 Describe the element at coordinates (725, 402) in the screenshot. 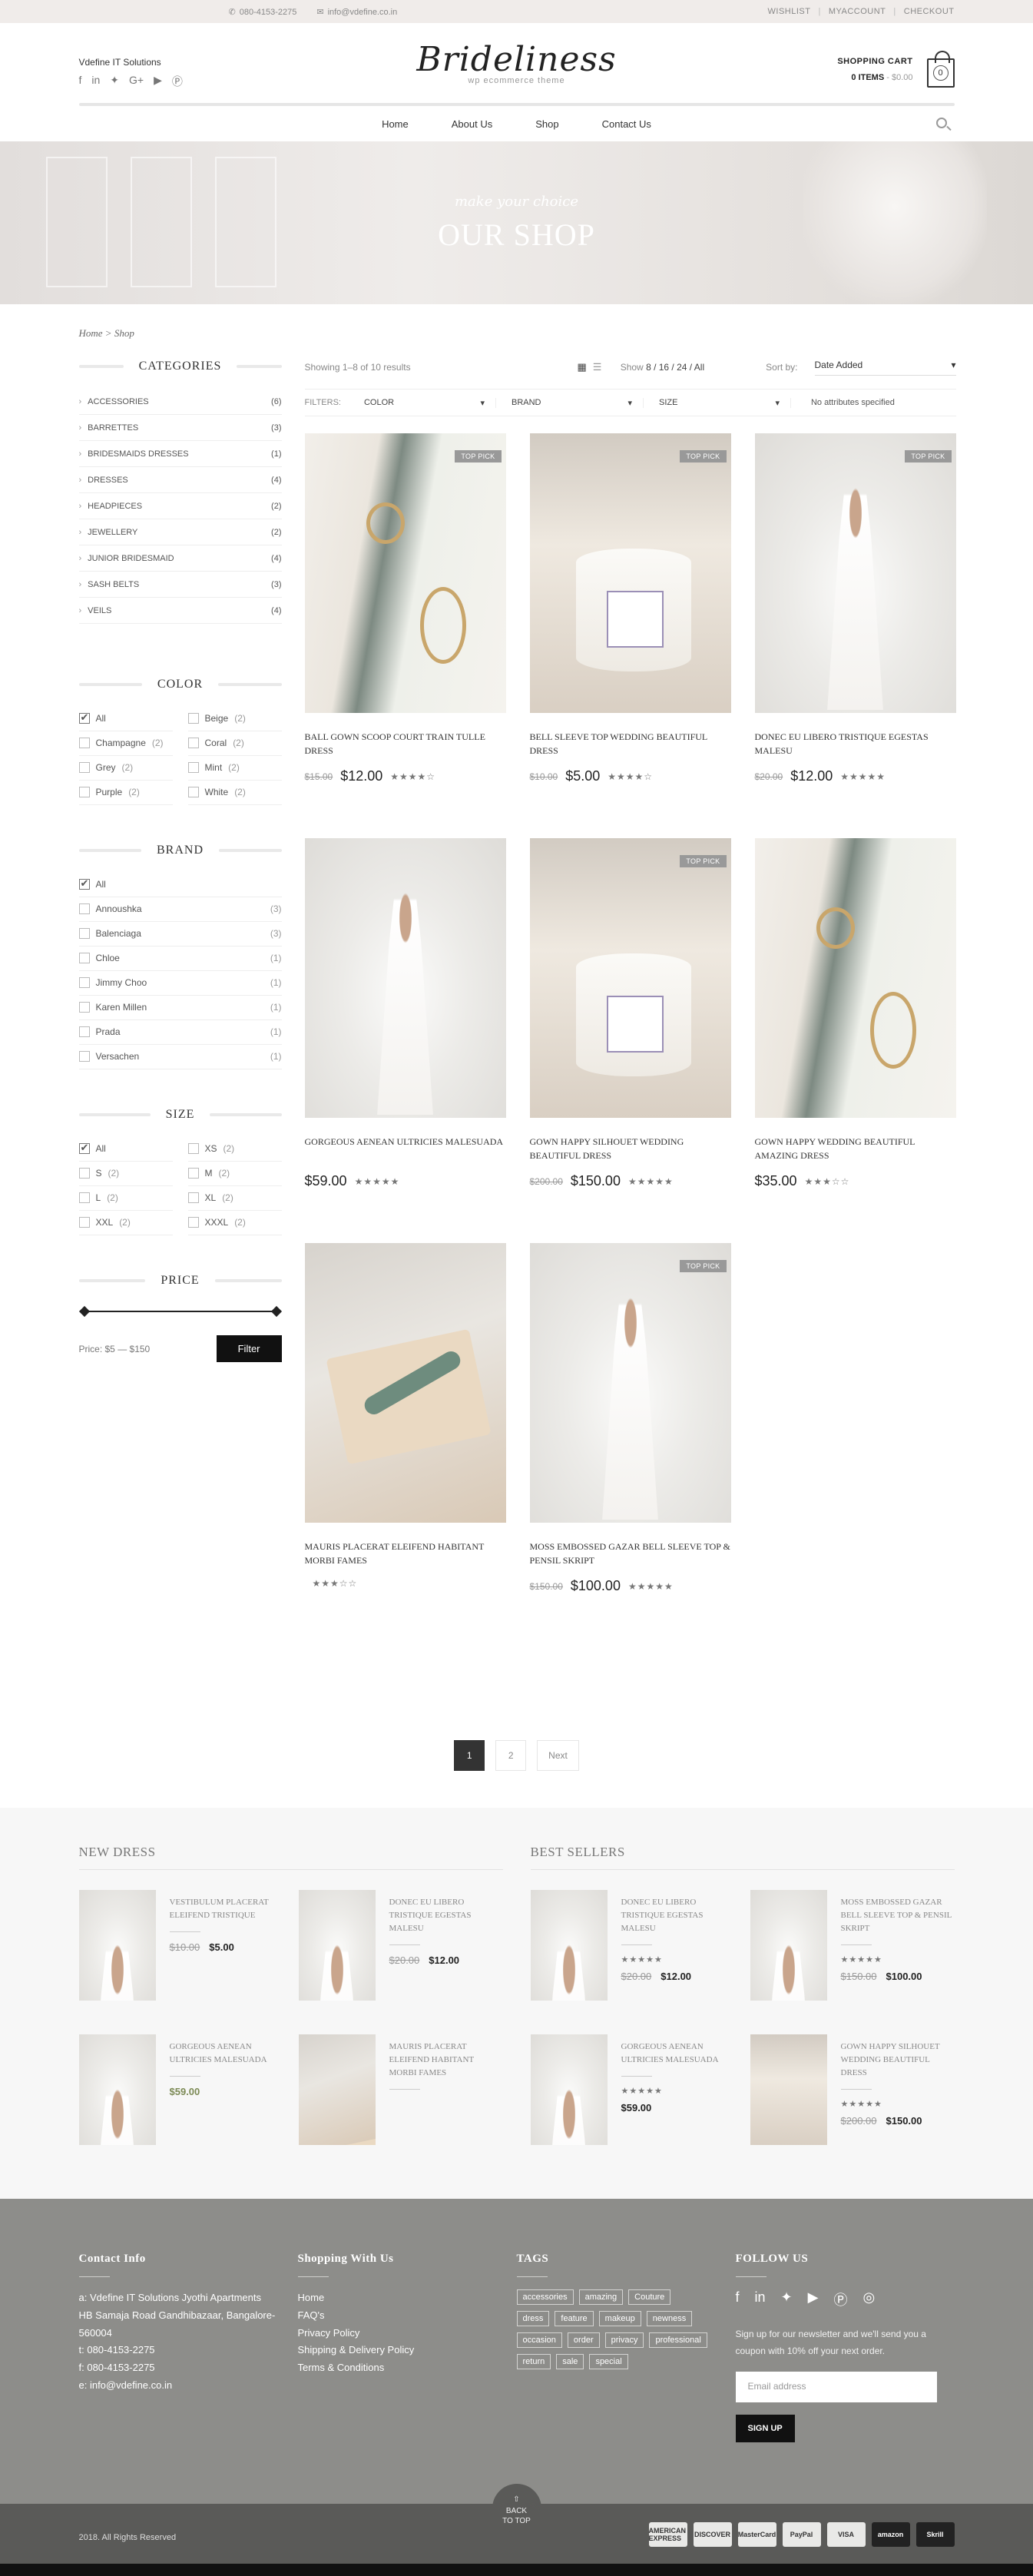

I see `size-dropdown: SIZE ▾` at that location.